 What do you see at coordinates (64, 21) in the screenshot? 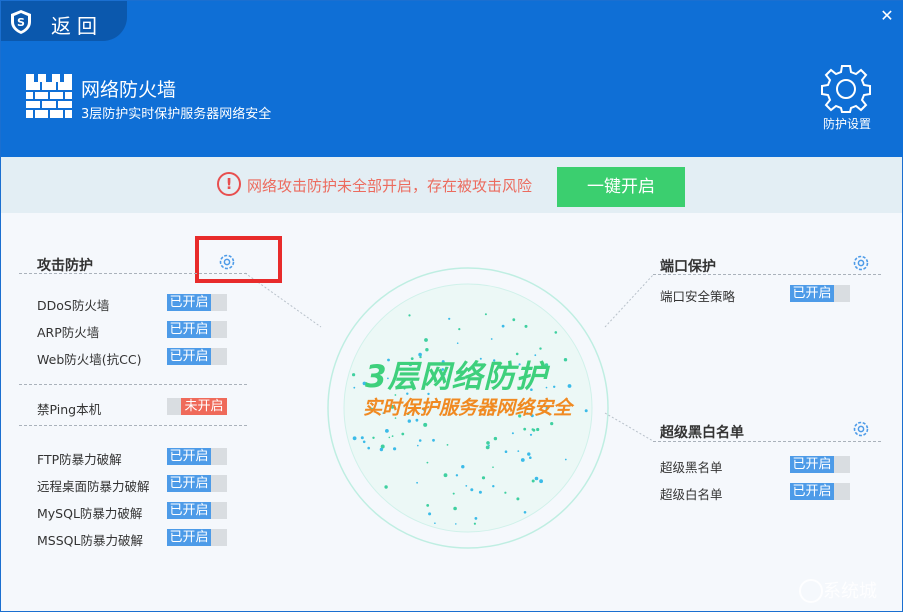
I see `back-button: S 返回` at bounding box center [64, 21].